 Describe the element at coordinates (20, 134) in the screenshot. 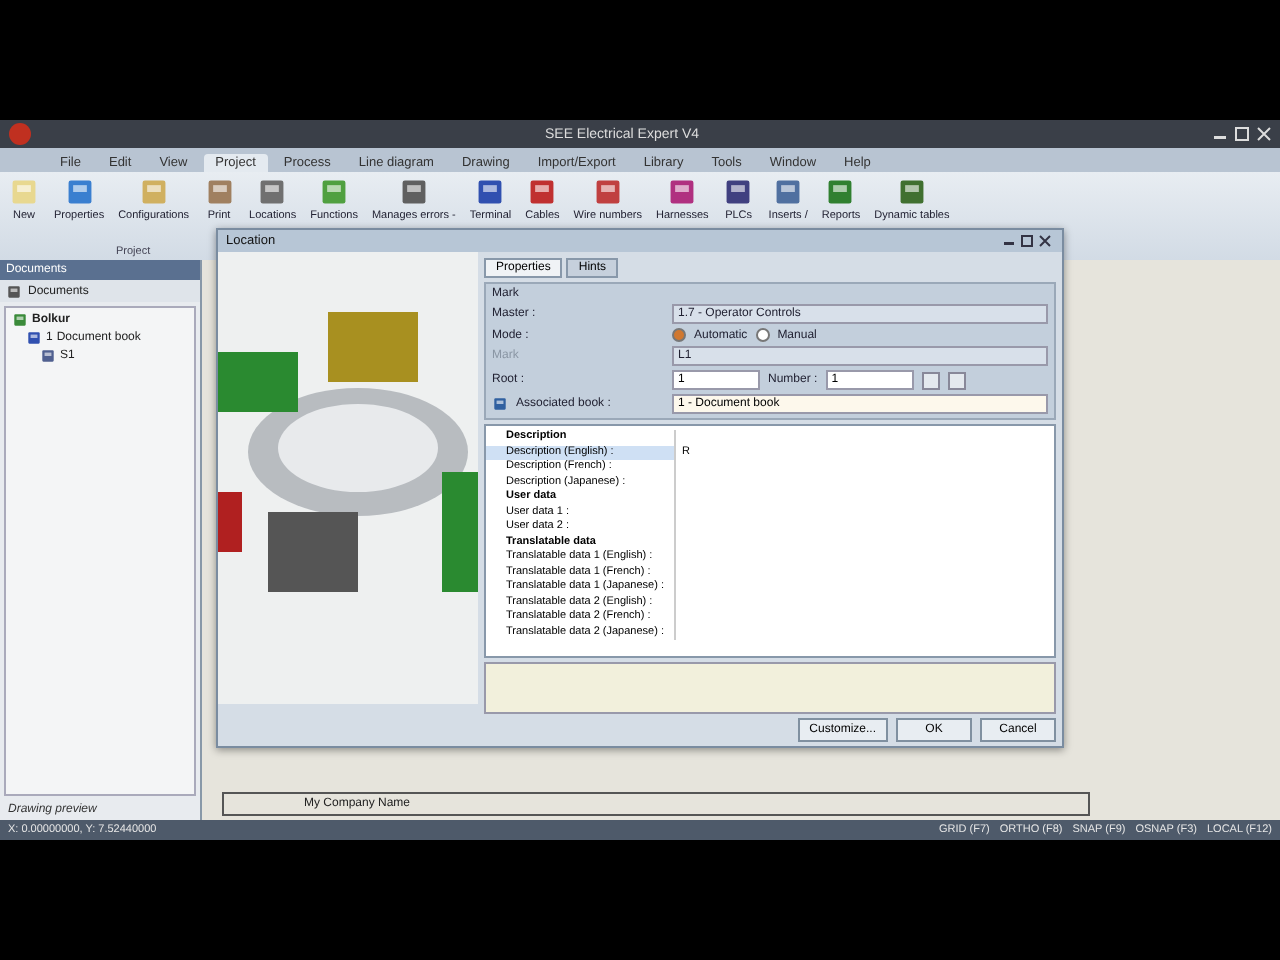

I see `app-logo-icon` at that location.